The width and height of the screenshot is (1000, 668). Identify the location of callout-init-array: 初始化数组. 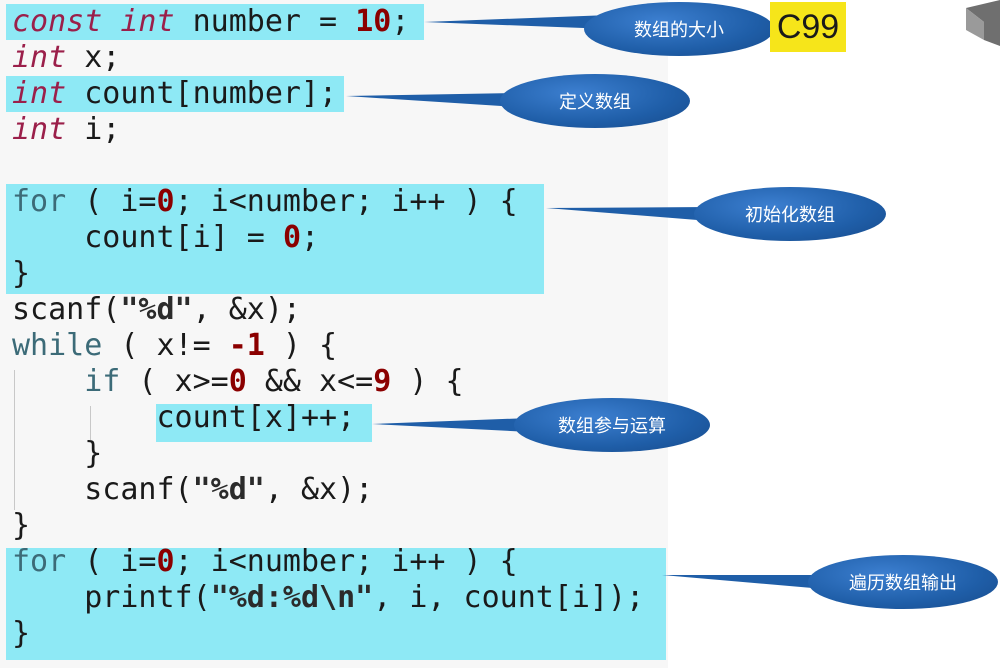
(790, 214).